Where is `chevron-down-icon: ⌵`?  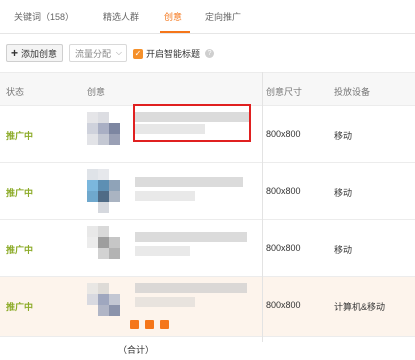 chevron-down-icon: ⌵ is located at coordinates (118, 52).